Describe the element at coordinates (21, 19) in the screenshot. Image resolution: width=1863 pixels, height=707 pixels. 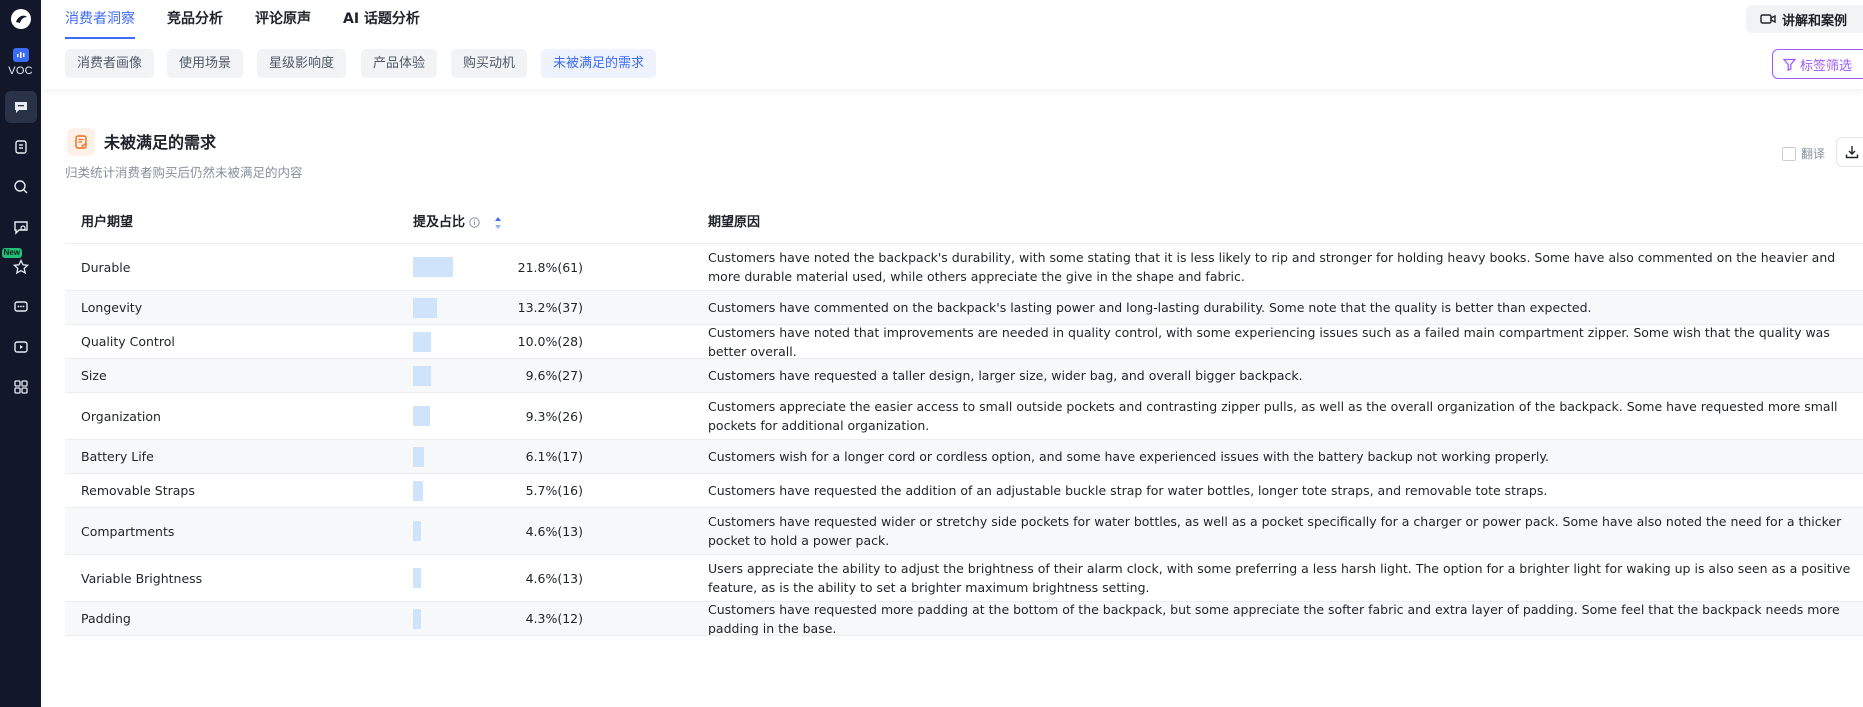
I see `app-logo-icon` at that location.